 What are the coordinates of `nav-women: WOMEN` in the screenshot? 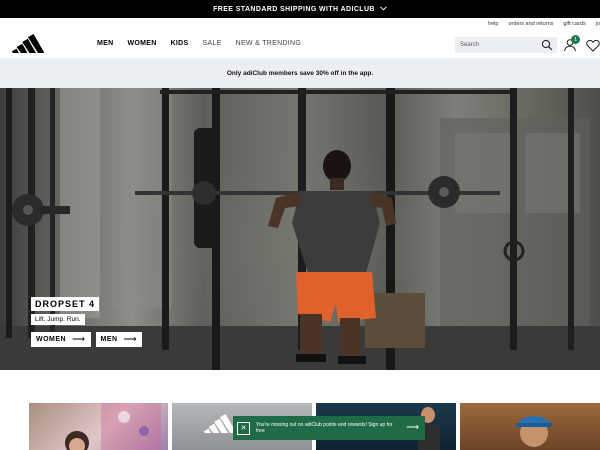 It's located at (141, 43).